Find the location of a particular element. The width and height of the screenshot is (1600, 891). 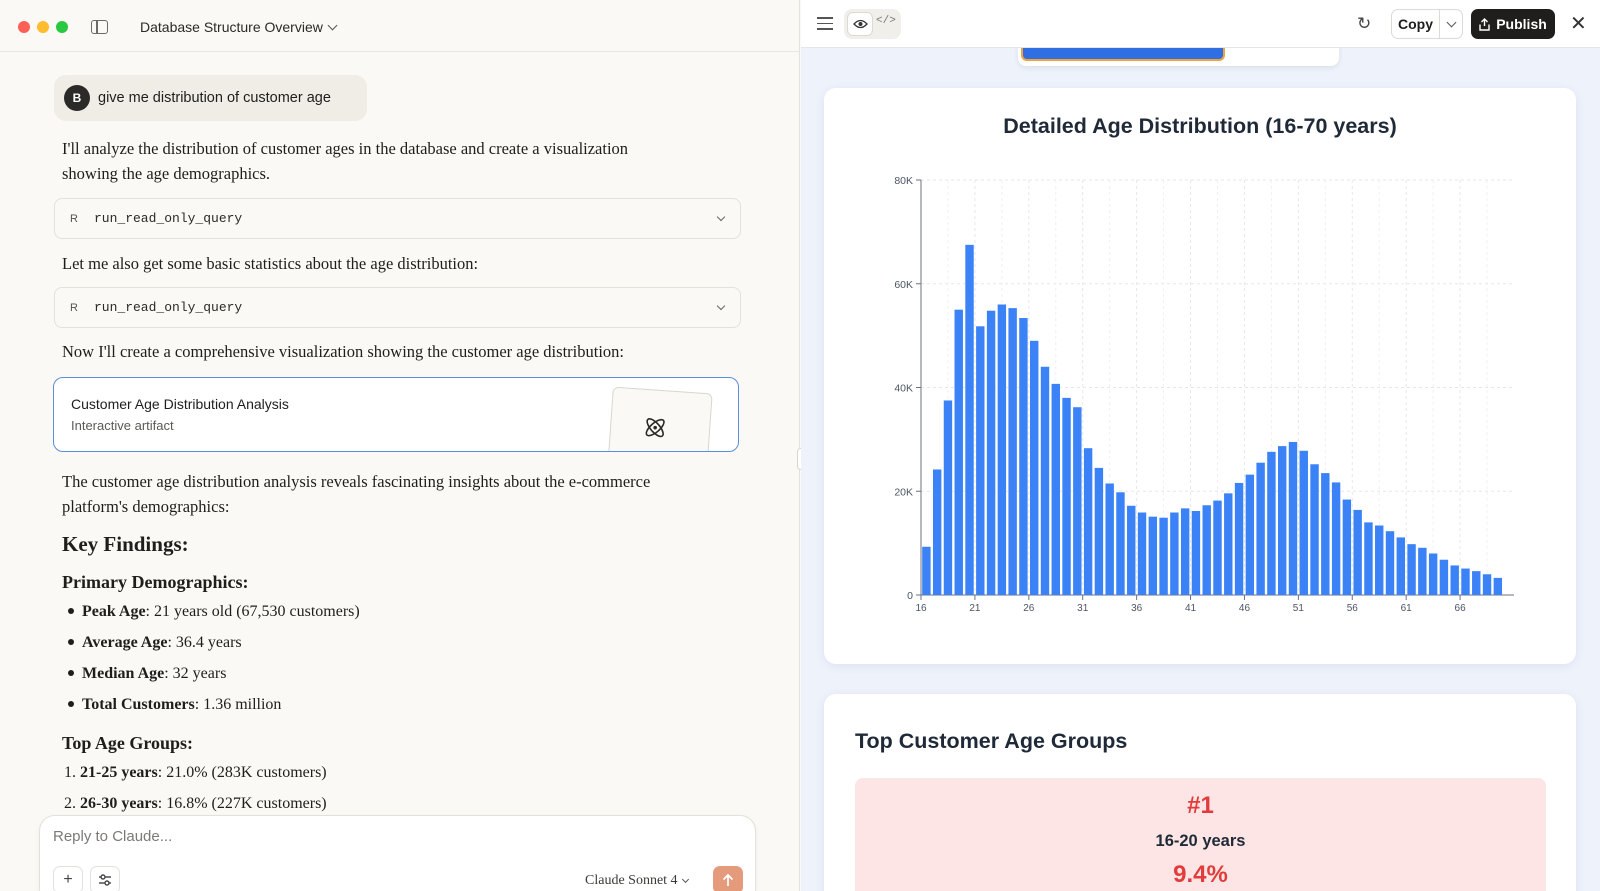

x-tick-label: 31 is located at coordinates (1083, 608).